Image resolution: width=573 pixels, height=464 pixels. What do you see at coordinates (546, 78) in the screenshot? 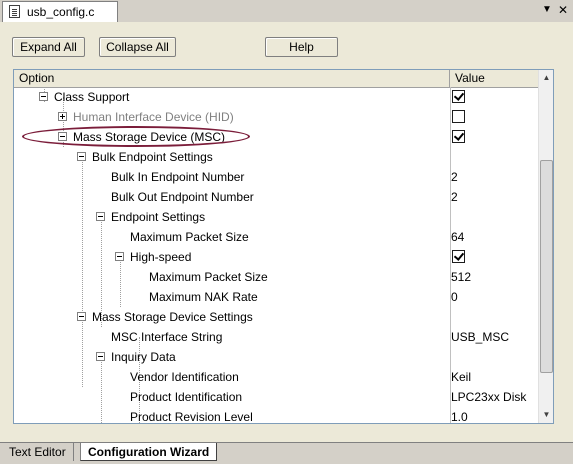
I see `scroll-up-arrow-icon: ▲` at bounding box center [546, 78].